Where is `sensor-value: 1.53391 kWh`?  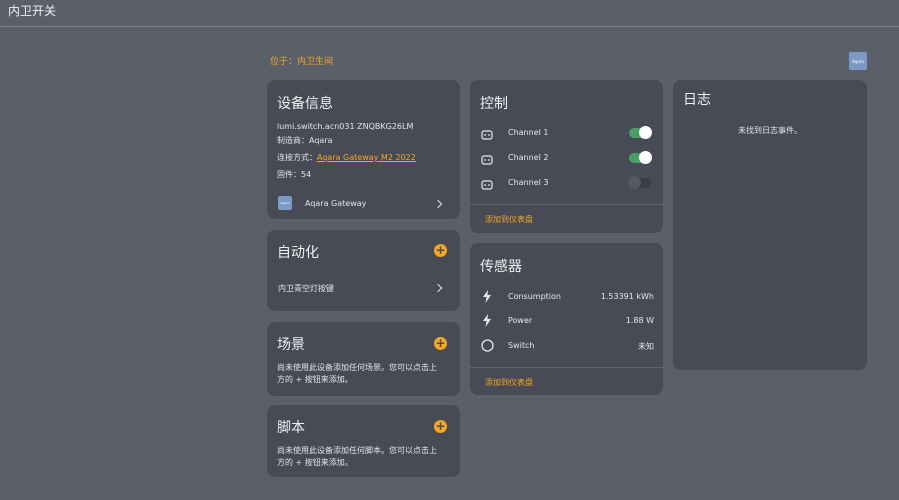 sensor-value: 1.53391 kWh is located at coordinates (627, 296).